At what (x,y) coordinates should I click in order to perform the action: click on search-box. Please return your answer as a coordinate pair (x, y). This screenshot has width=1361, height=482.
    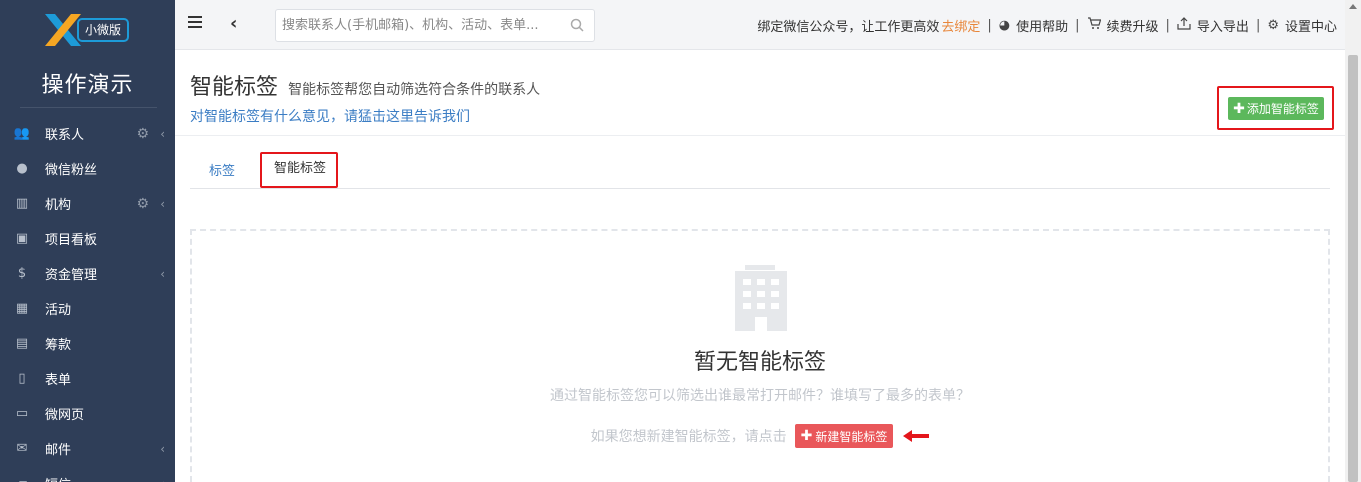
    Looking at the image, I should click on (435, 25).